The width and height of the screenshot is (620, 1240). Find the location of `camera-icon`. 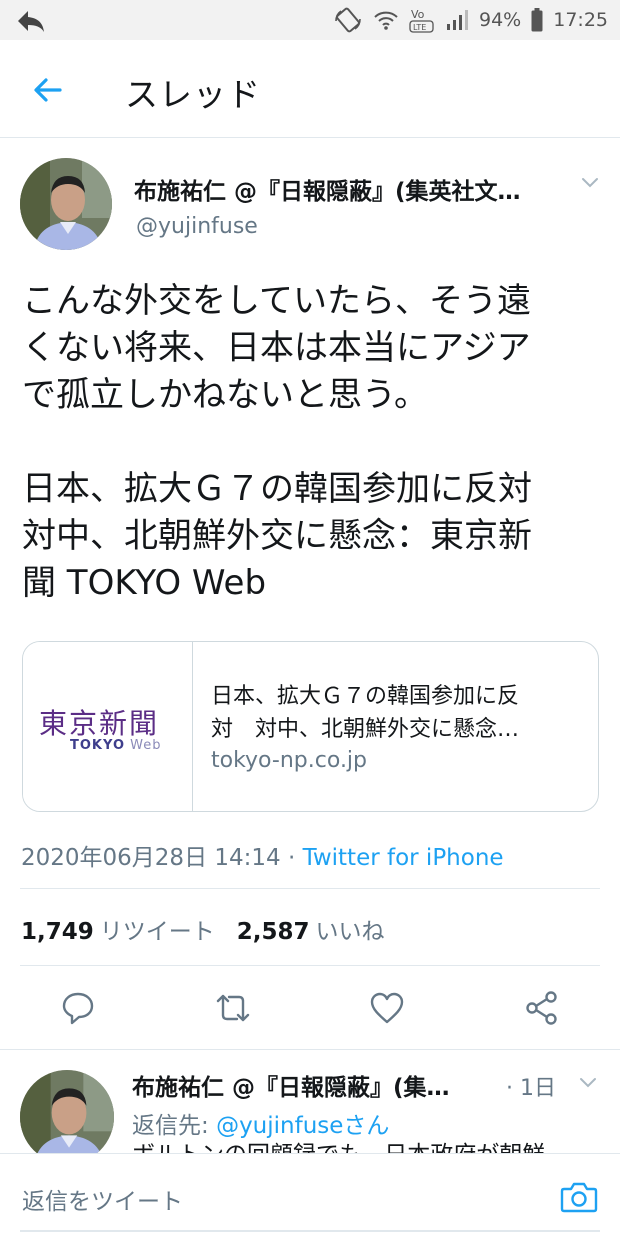

camera-icon is located at coordinates (579, 1197).